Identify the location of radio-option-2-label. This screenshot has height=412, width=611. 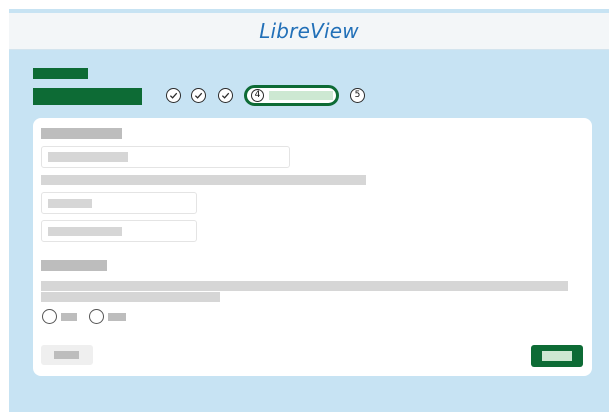
(117, 317).